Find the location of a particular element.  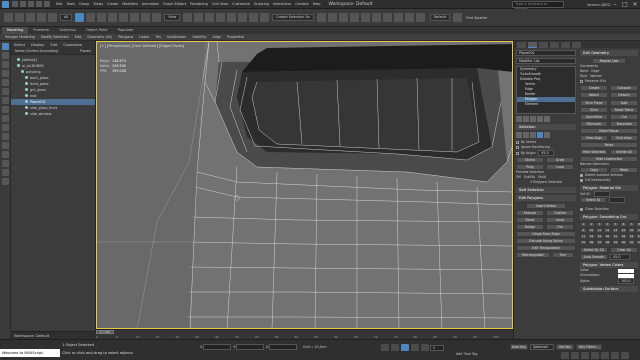

loop-button: Loop is located at coordinates (560, 167).